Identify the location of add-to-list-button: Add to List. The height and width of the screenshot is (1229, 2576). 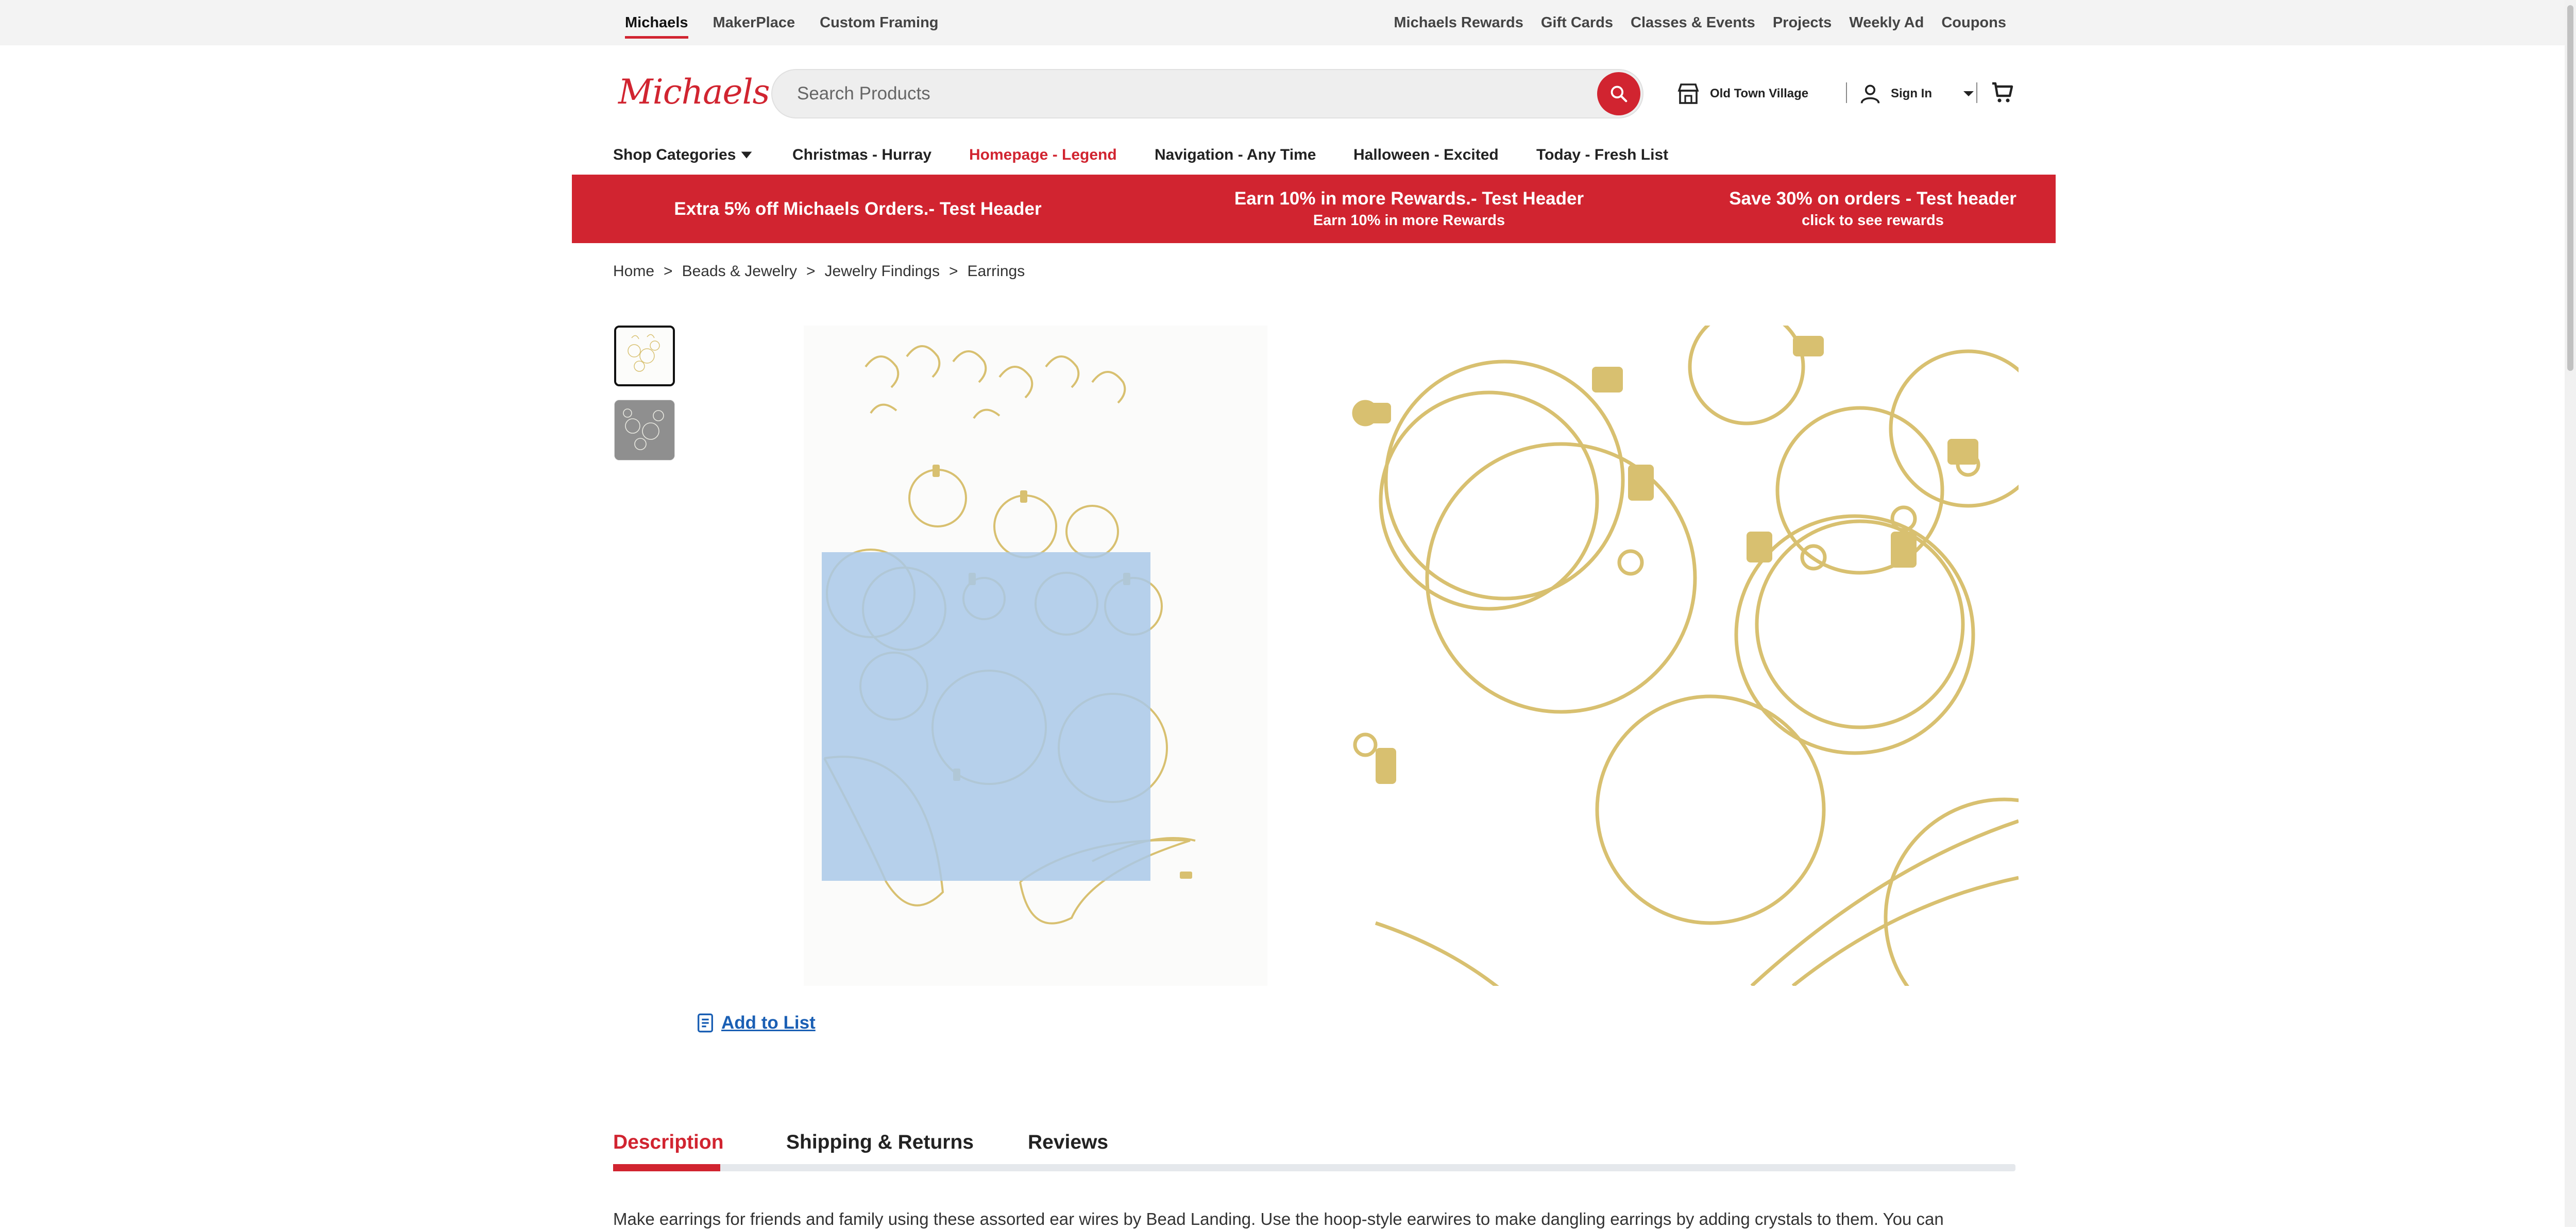
(756, 1023).